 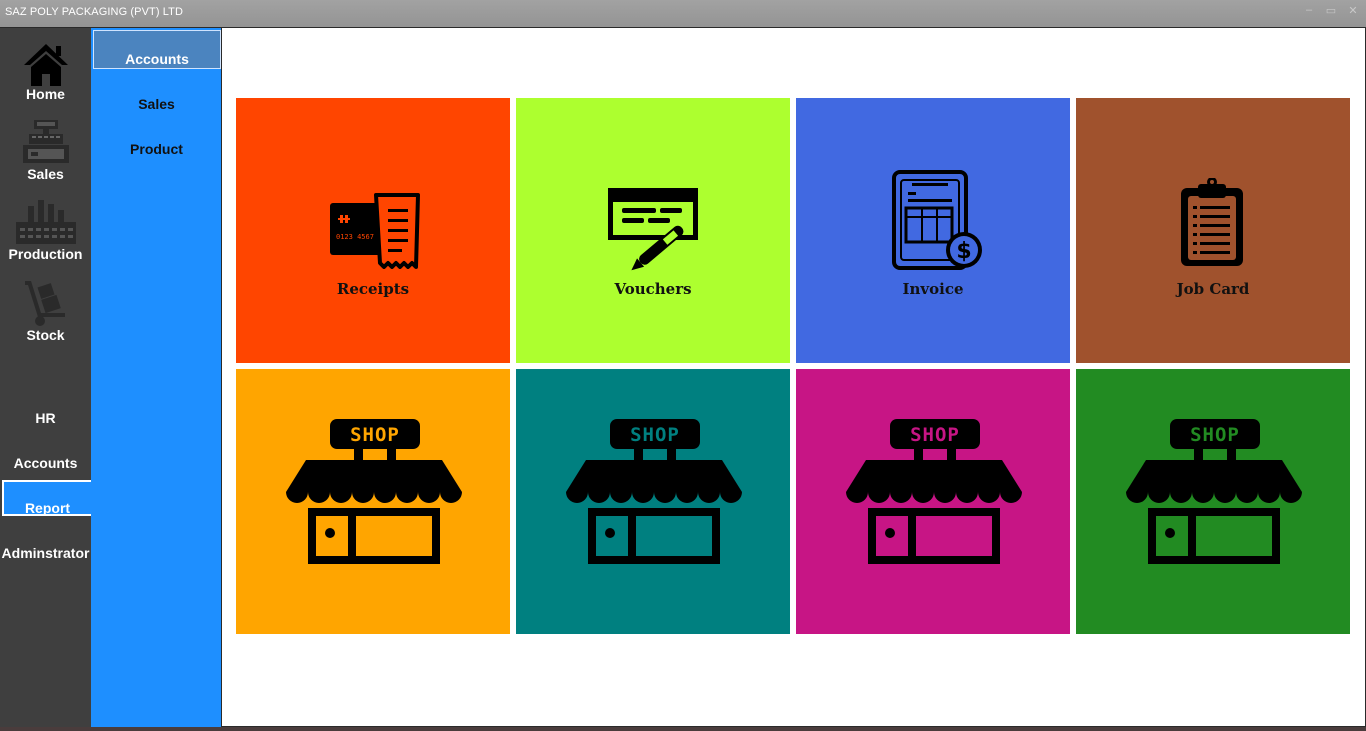 I want to click on subnav-tab-accounts: Accounts, so click(x=157, y=49).